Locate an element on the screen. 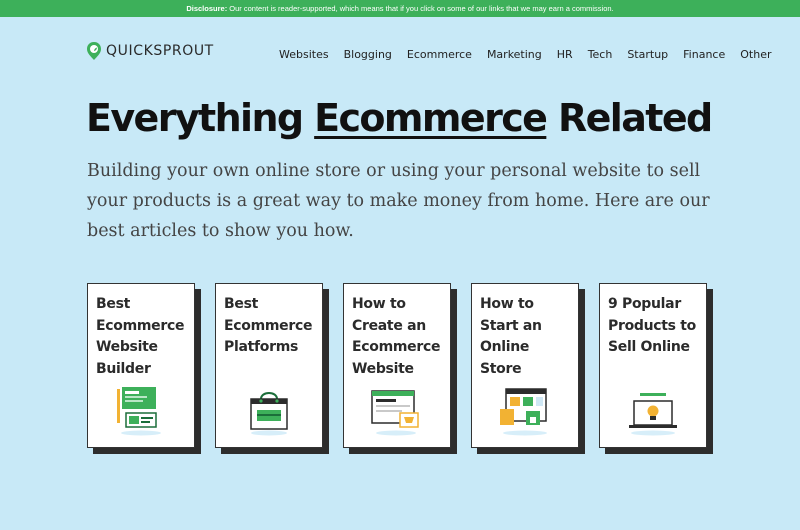 The width and height of the screenshot is (800, 530). article-card: Best Ecommerce Platforms is located at coordinates (269, 365).